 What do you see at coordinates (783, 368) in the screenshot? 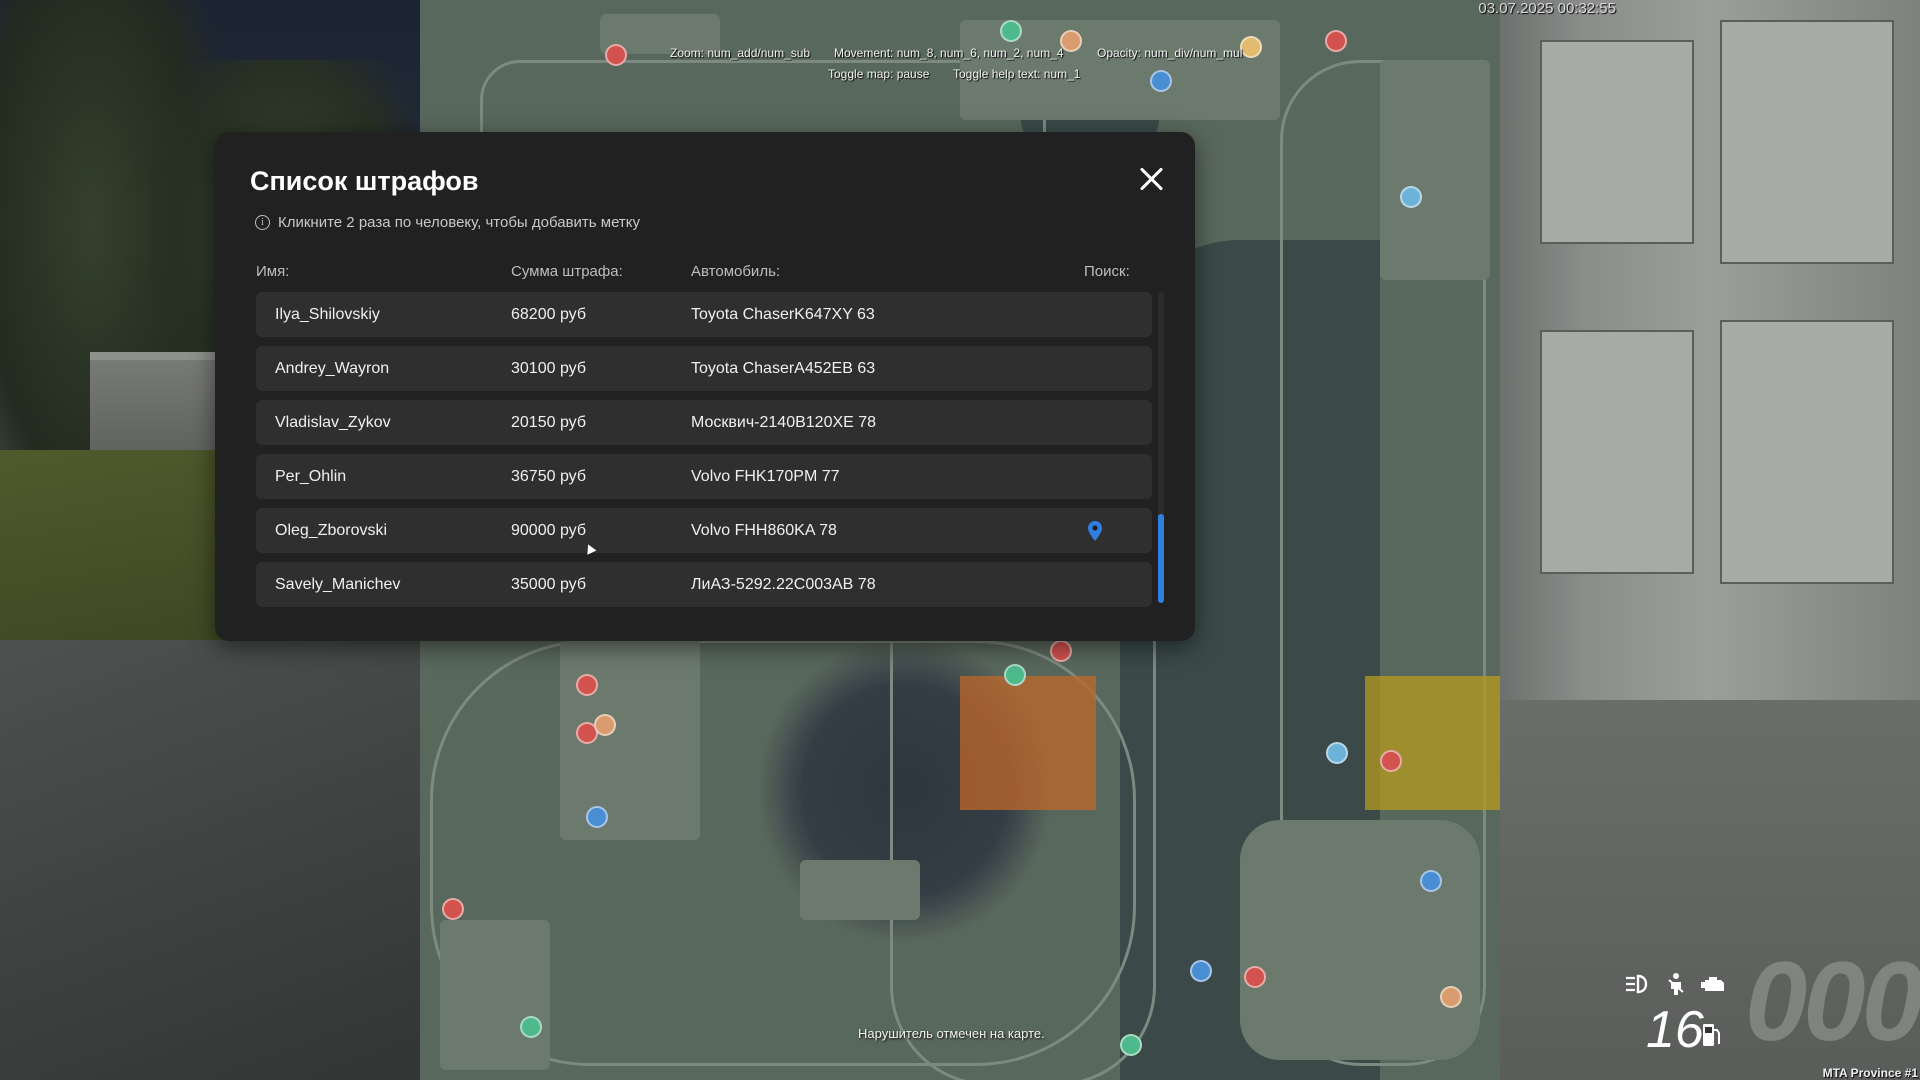
I see `vehicle-info: Toyota ChaserA452EB 63` at bounding box center [783, 368].